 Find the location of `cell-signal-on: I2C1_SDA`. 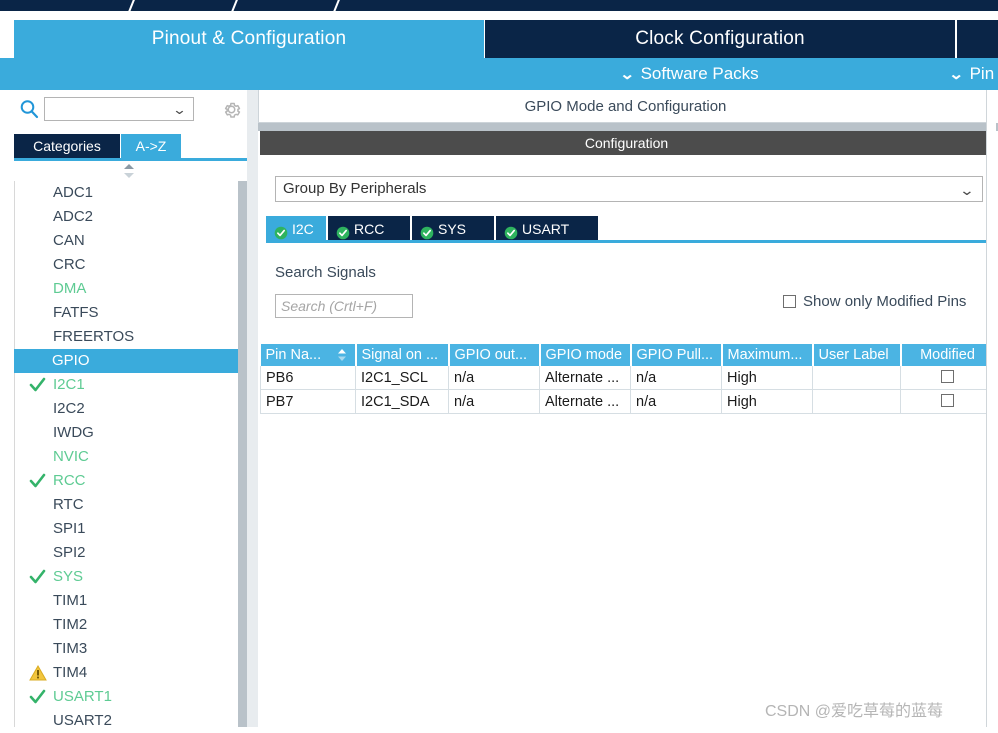

cell-signal-on: I2C1_SDA is located at coordinates (402, 401).